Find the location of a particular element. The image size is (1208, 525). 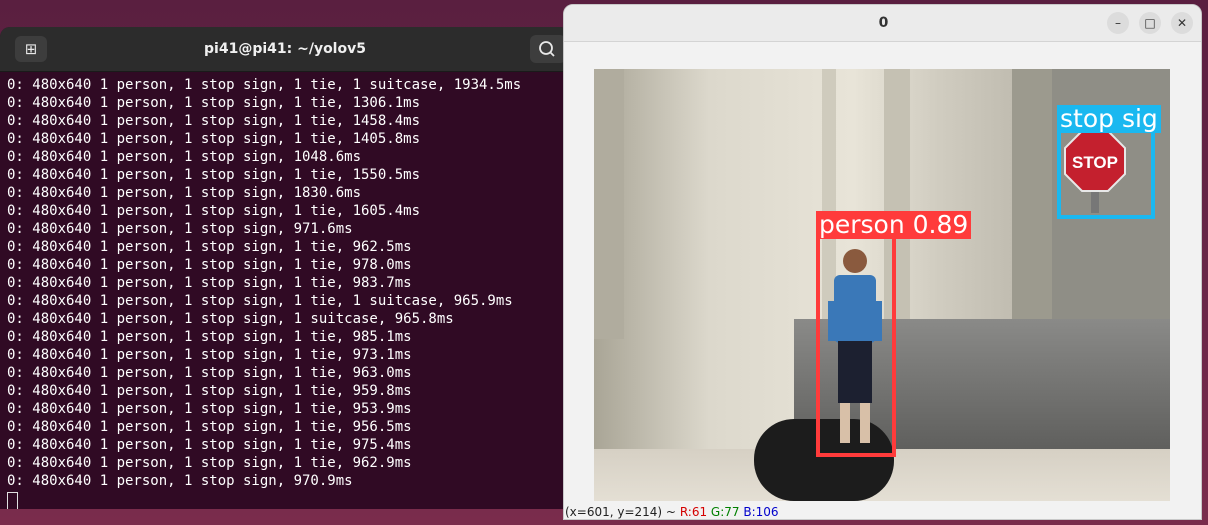

image-window-header: 0 – □ ✕ is located at coordinates (882, 23).